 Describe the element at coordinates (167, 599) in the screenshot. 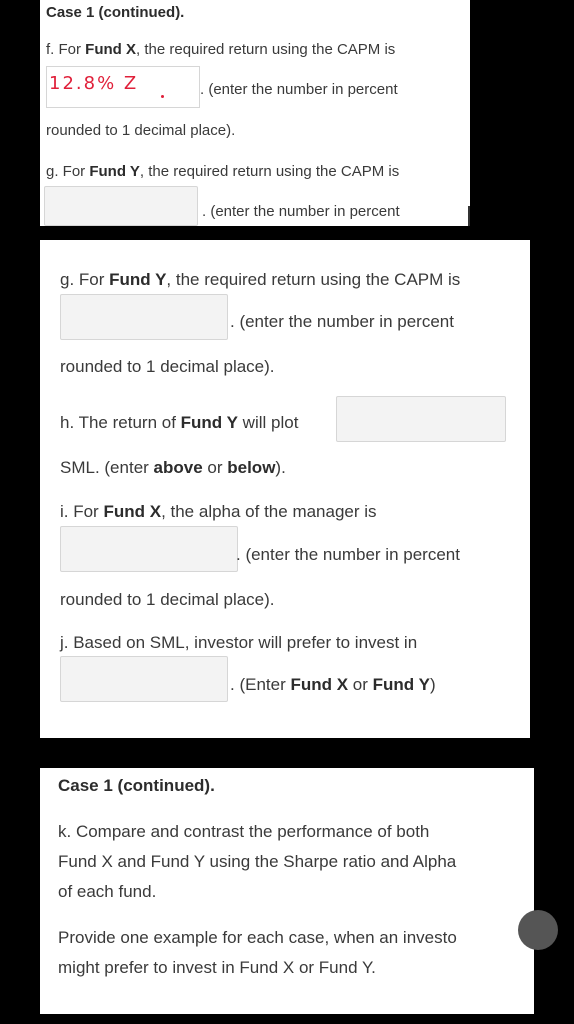

I see `question-i-tail: rounded to 1 decimal place).` at that location.